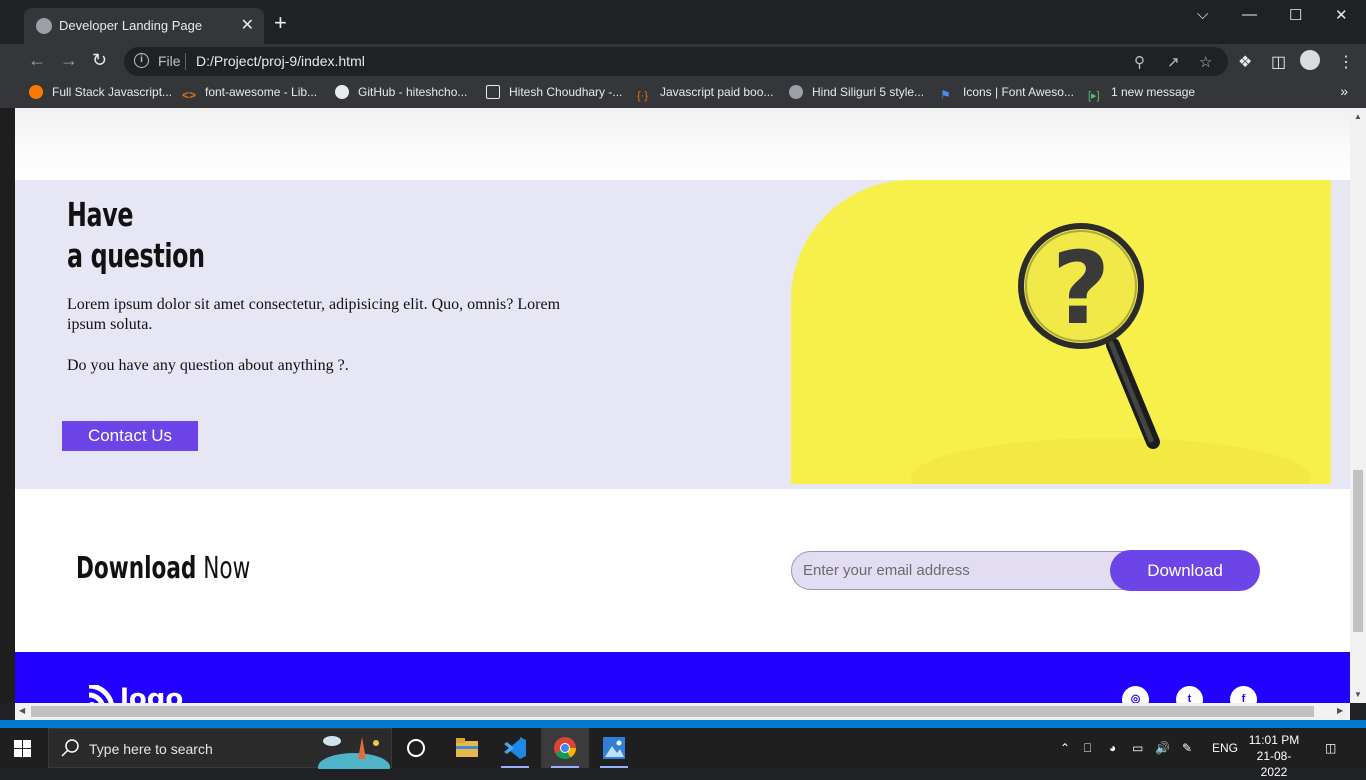  I want to click on info-icon: i, so click(141, 60).